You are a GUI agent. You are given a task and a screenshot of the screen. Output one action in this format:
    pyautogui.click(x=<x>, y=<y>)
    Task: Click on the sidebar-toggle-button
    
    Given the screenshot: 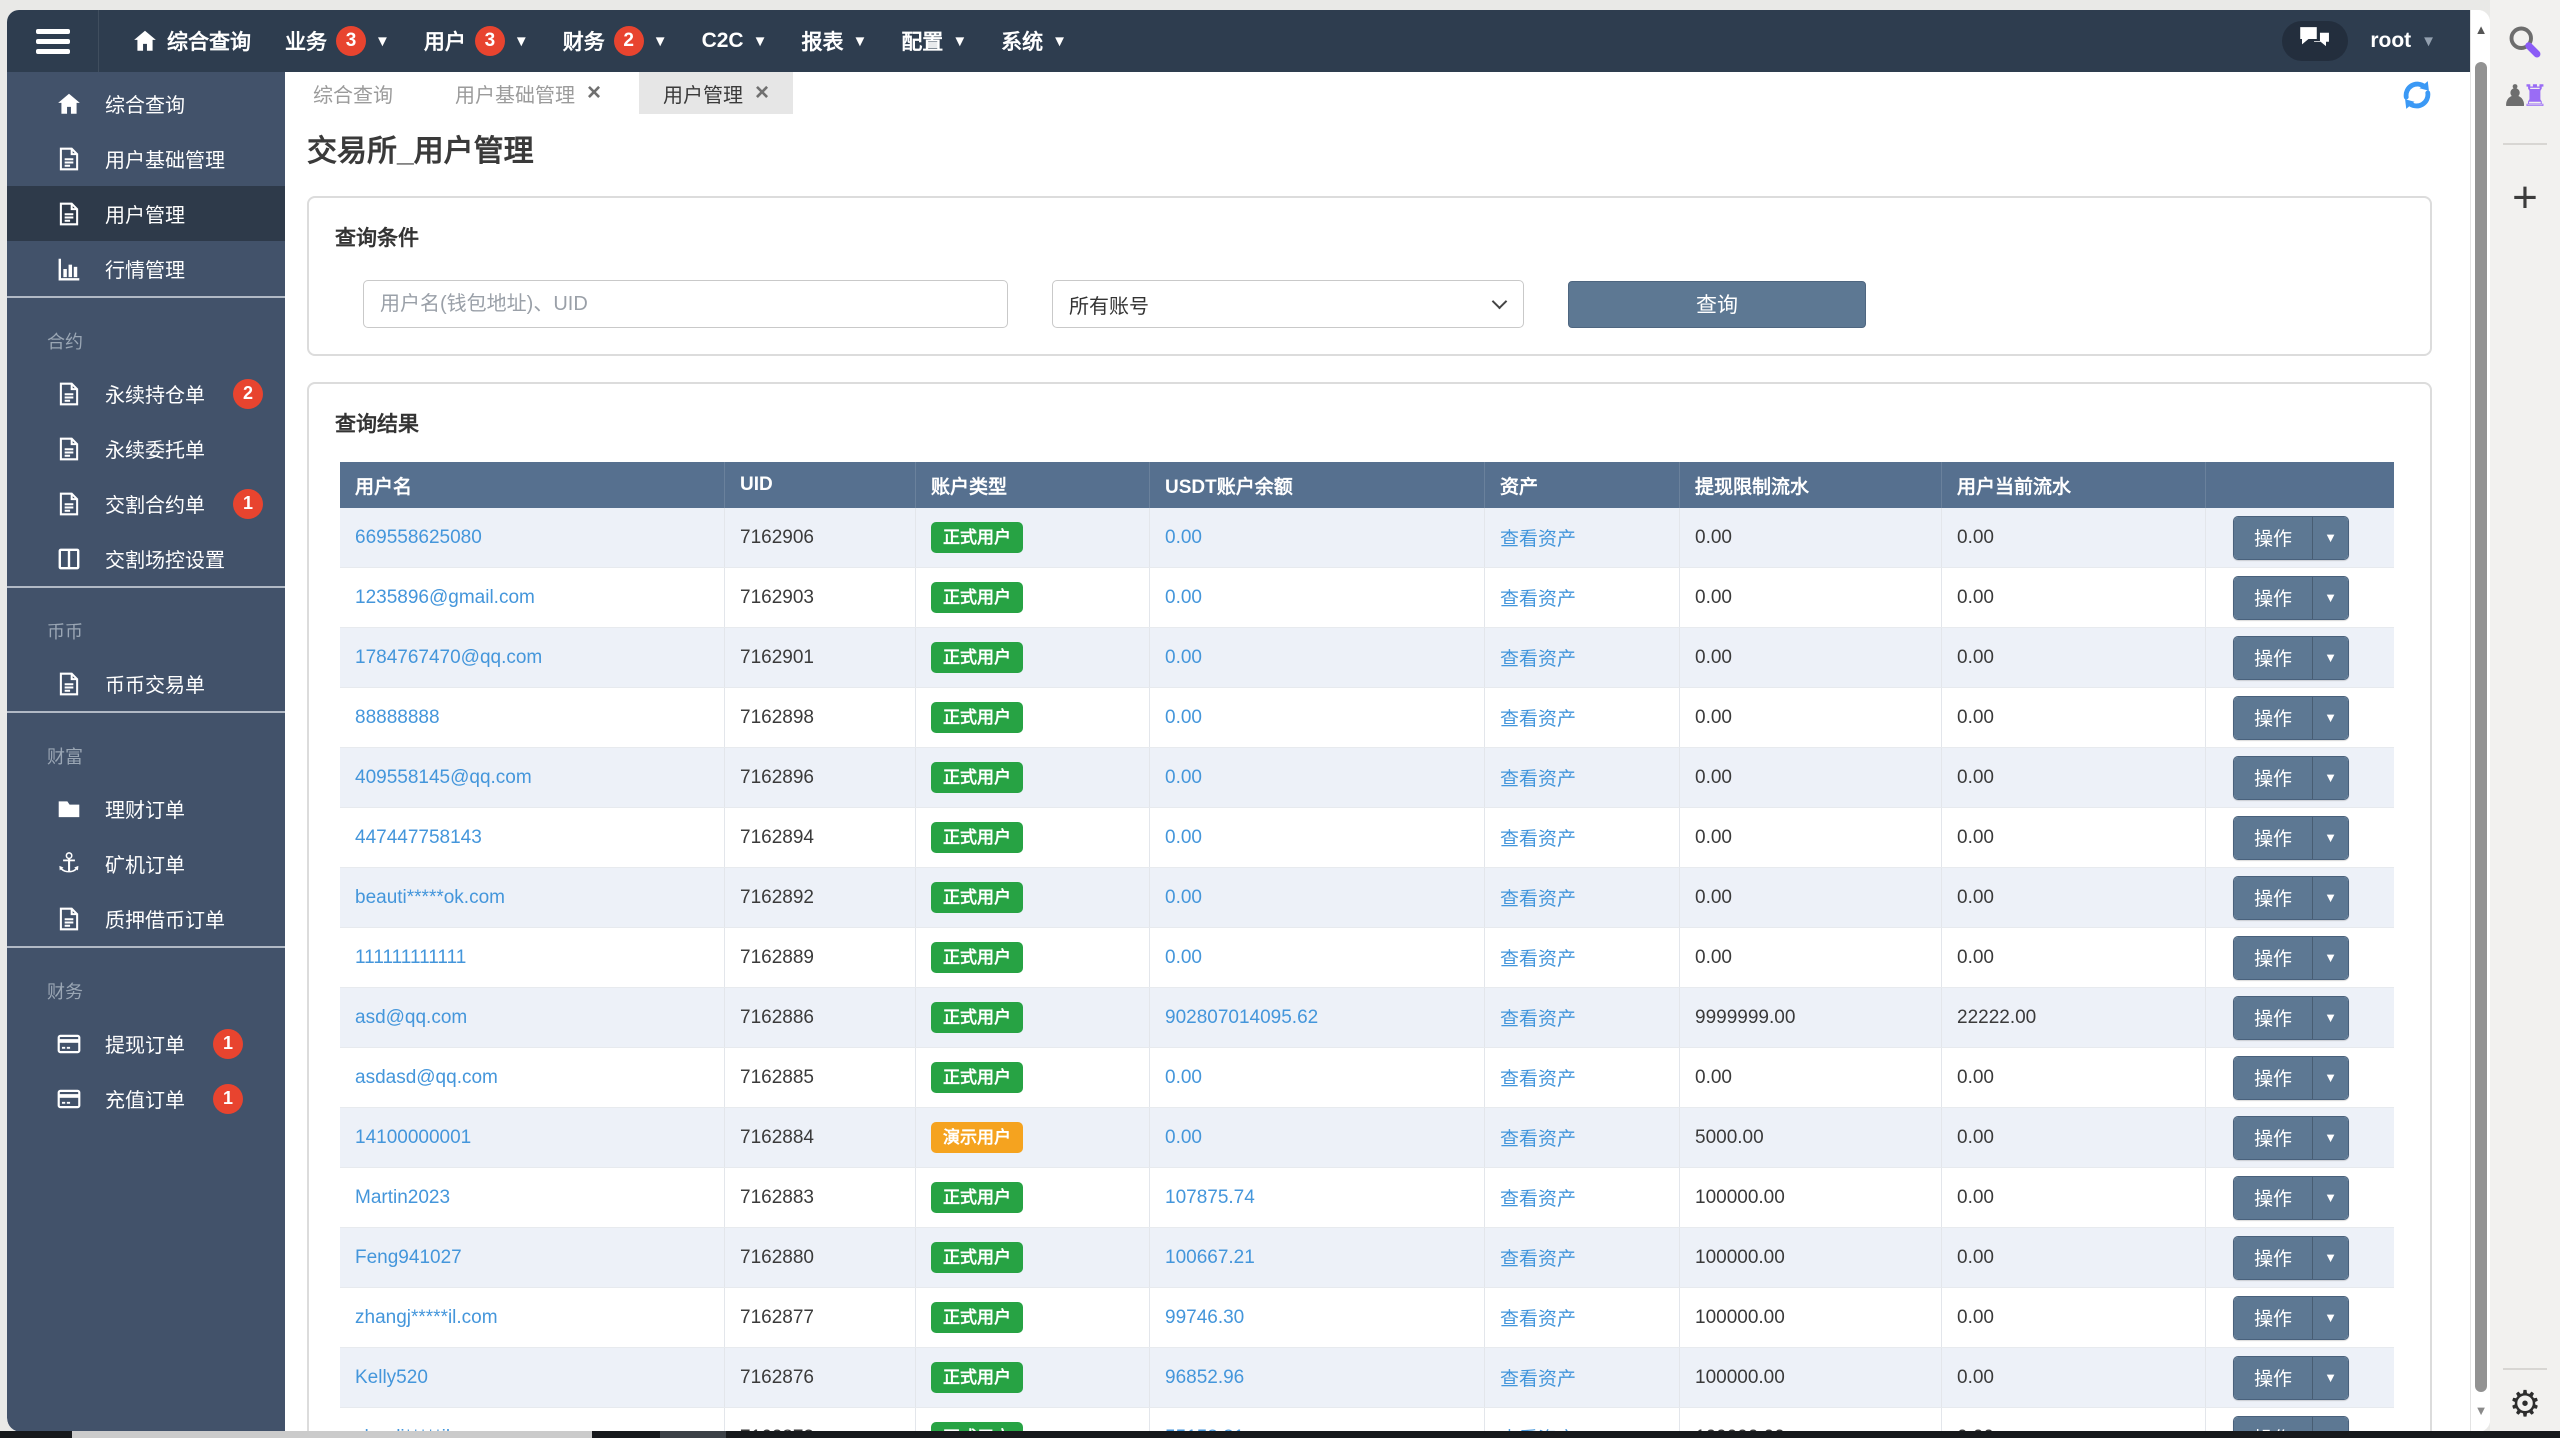 What is the action you would take?
    pyautogui.click(x=53, y=41)
    